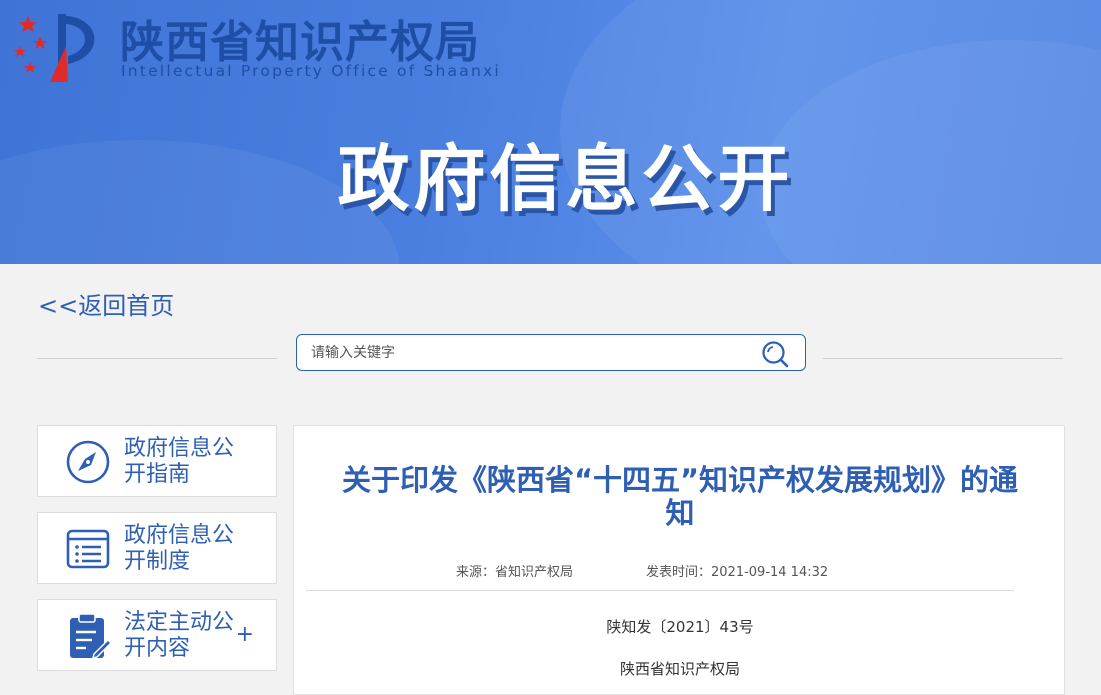 The width and height of the screenshot is (1101, 695). I want to click on search-icon, so click(775, 354).